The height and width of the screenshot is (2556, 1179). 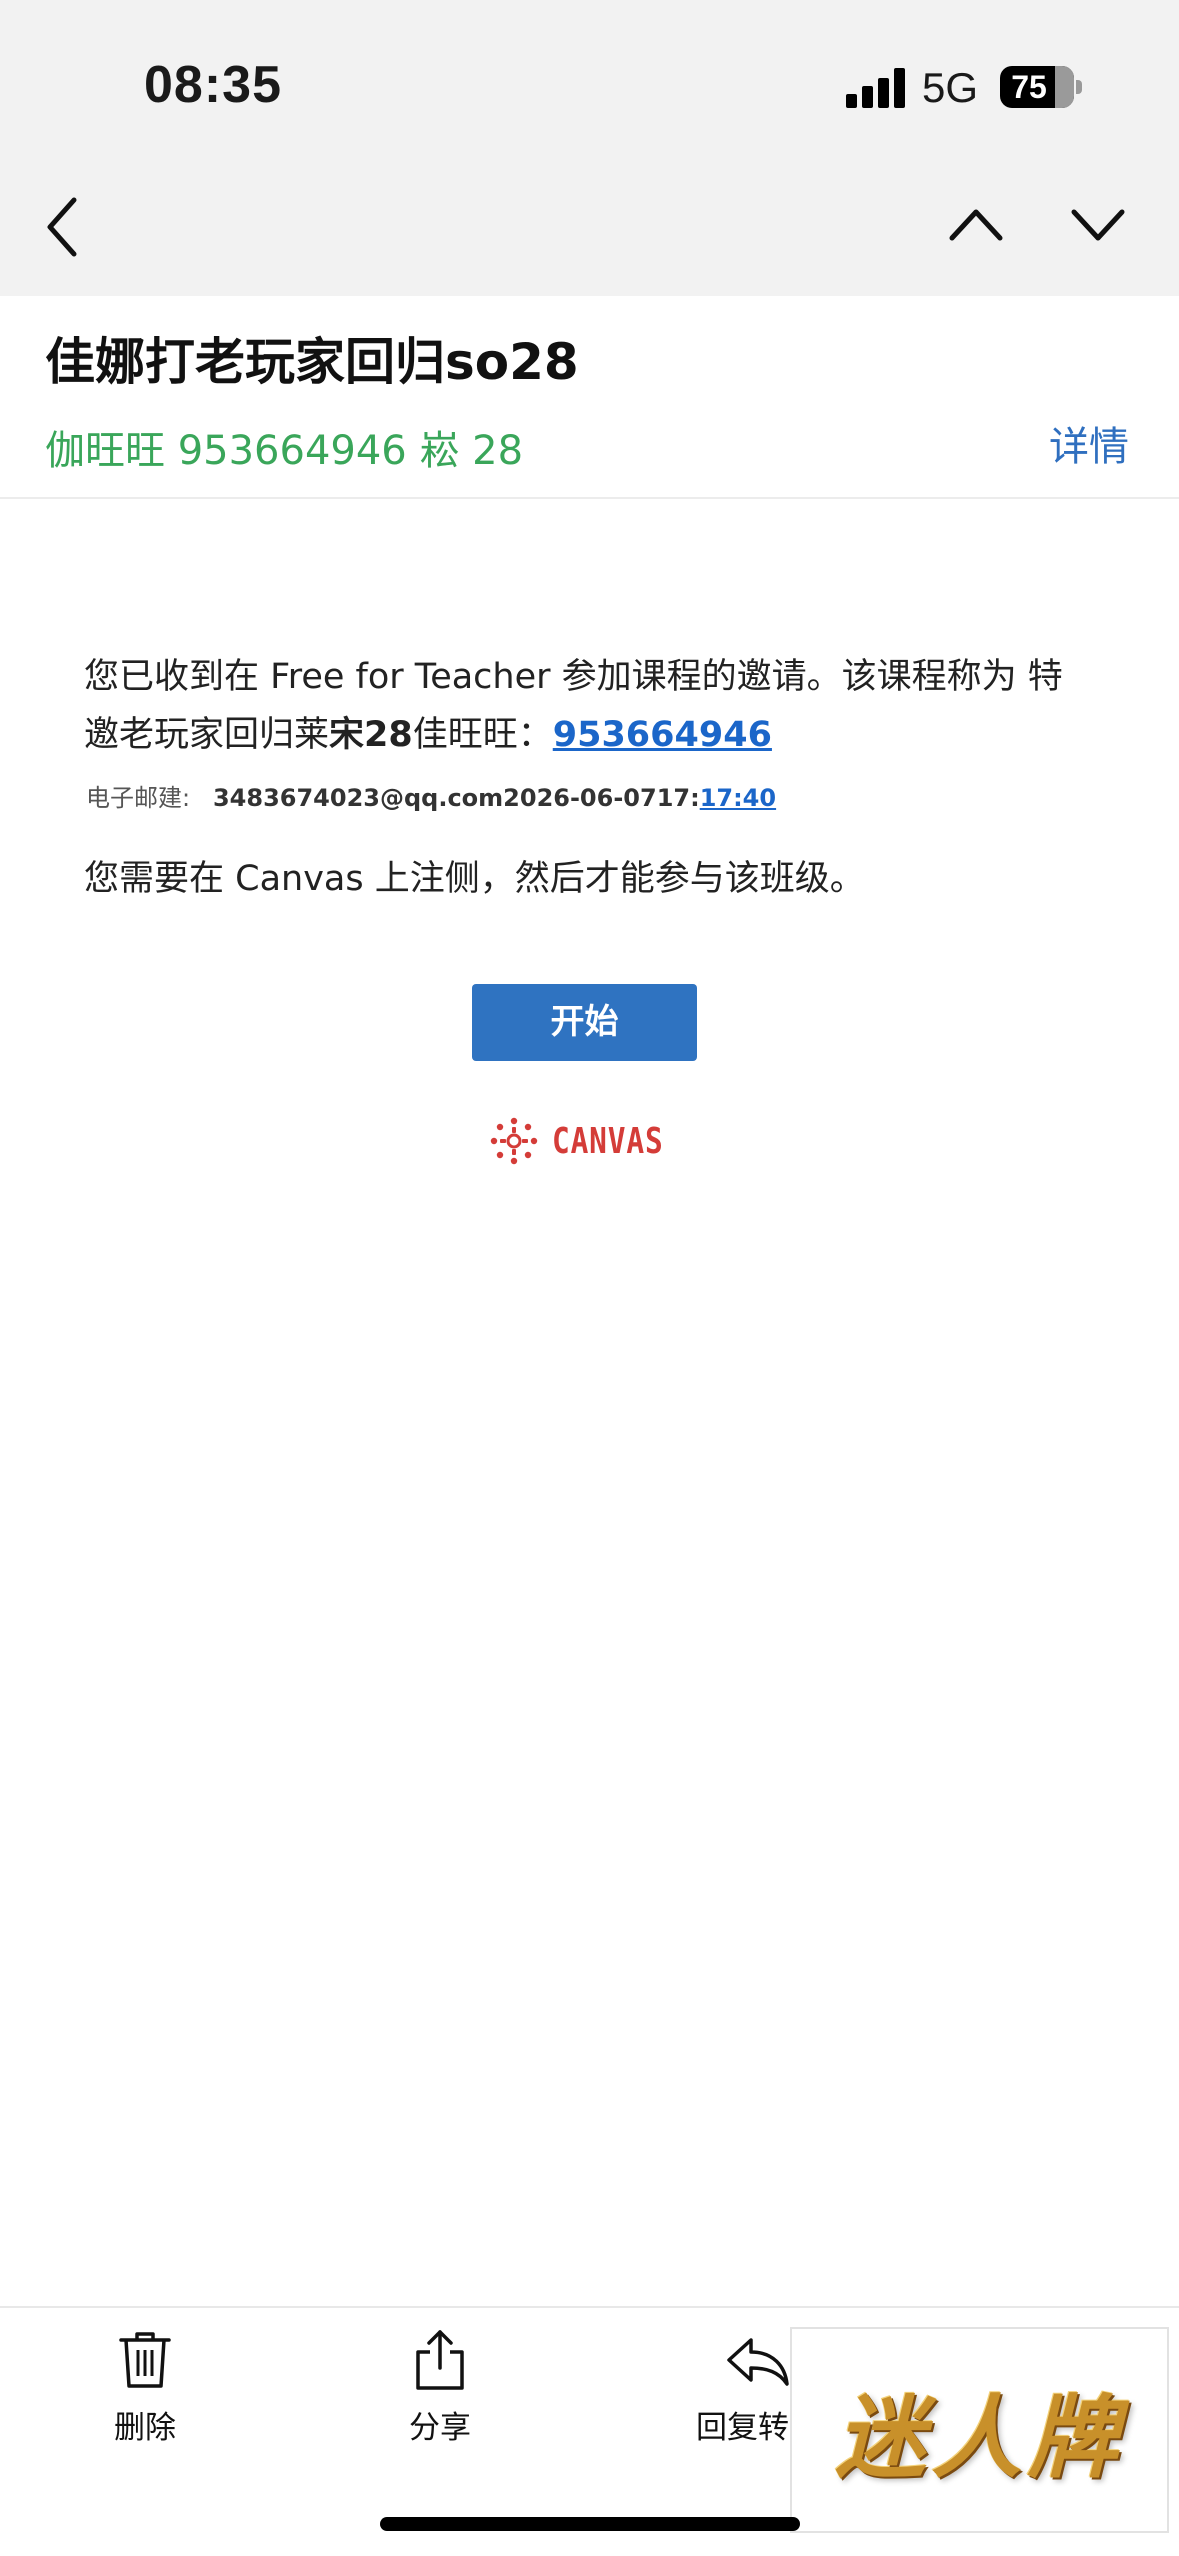 I want to click on share-label: 分享, so click(x=440, y=2428).